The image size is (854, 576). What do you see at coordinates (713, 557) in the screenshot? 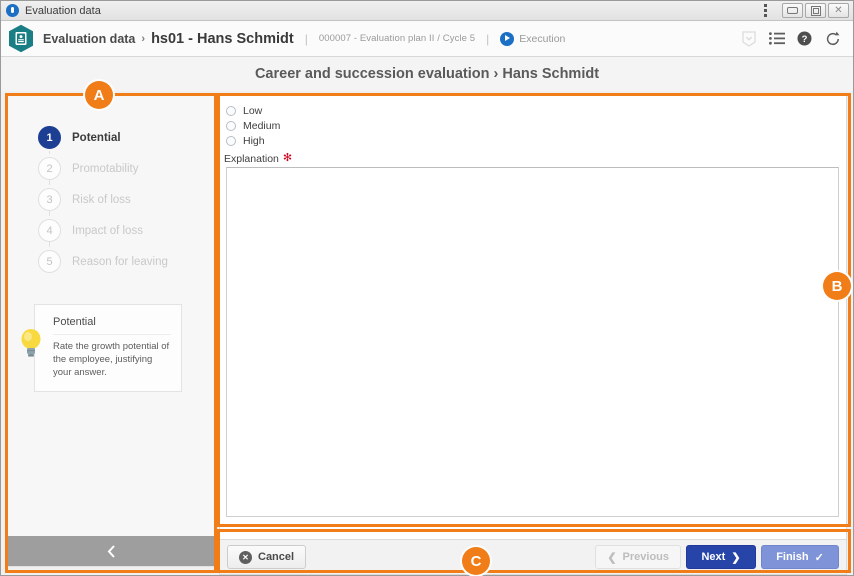
I see `next-button-label: Next` at bounding box center [713, 557].